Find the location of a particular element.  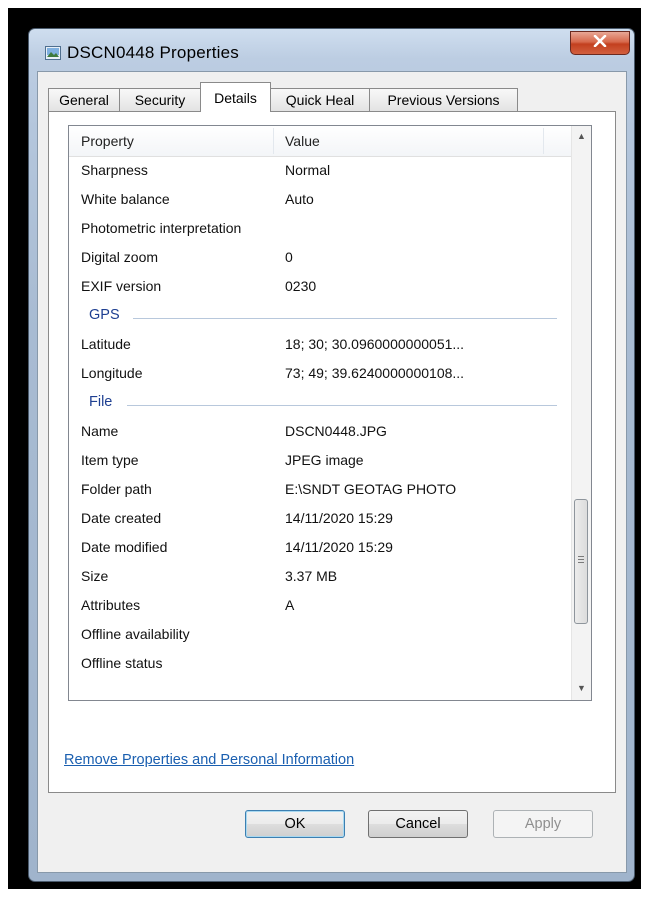

list-item: Item type JPEG image is located at coordinates (320, 461).